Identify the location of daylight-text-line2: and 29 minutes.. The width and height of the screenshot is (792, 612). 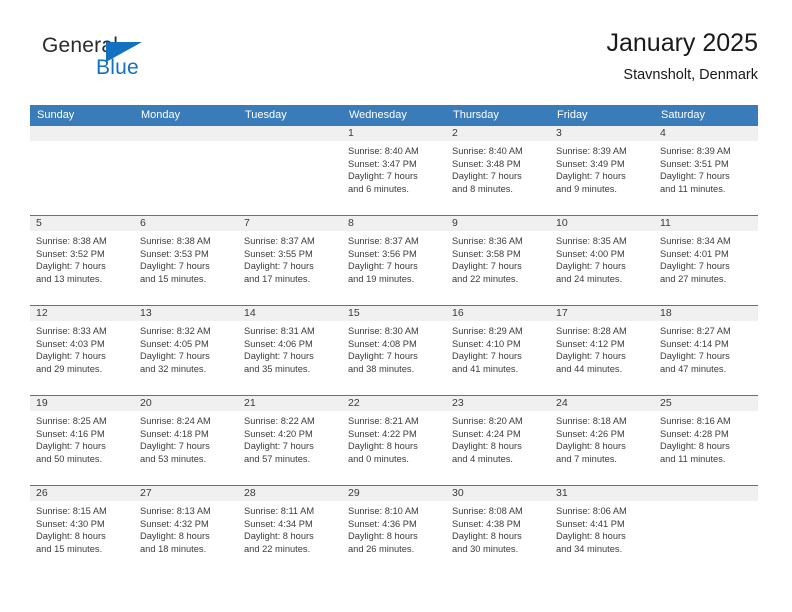
(69, 368).